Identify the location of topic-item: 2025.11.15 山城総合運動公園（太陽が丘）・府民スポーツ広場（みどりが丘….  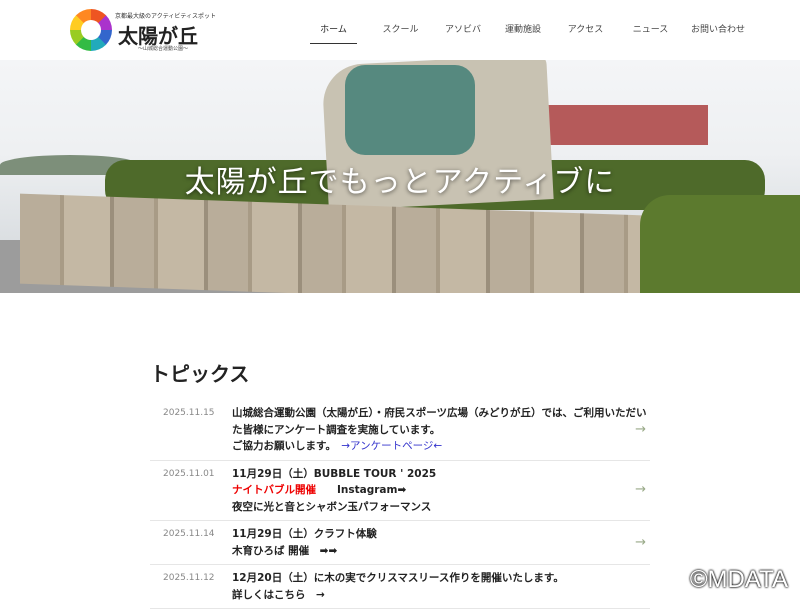
(400, 430).